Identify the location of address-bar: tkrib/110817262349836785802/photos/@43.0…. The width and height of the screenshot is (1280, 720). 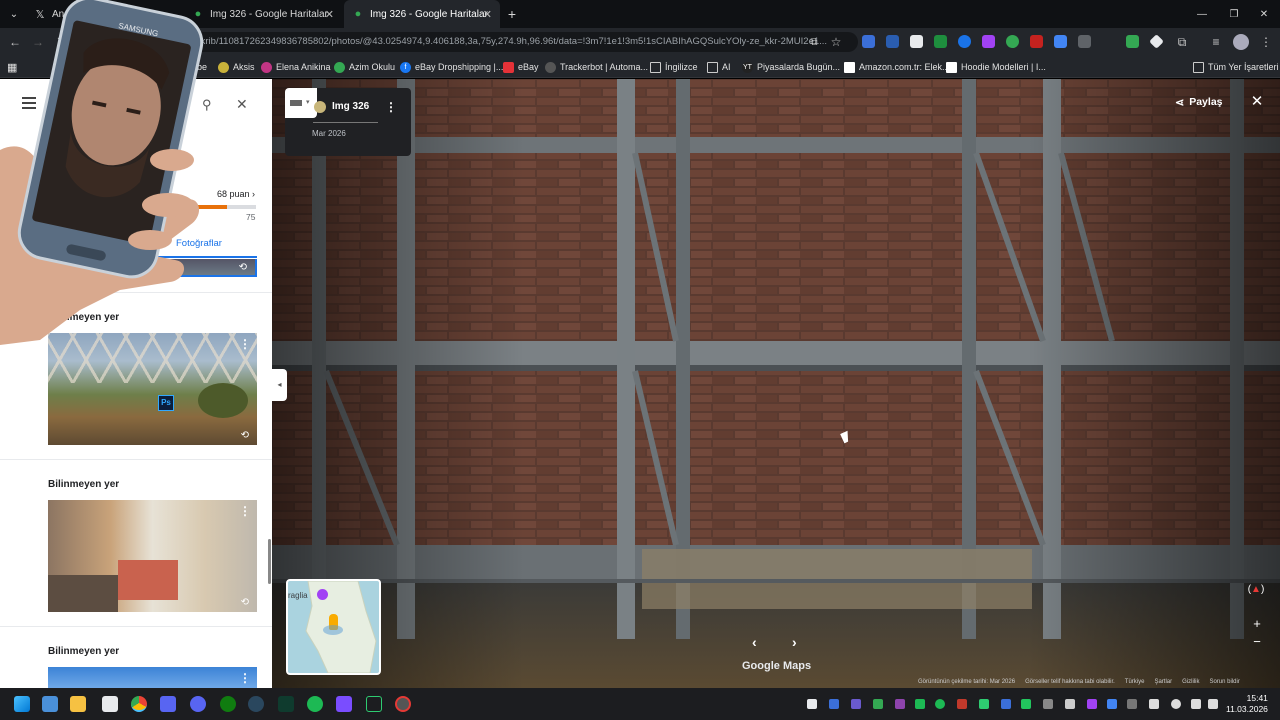
(523, 42).